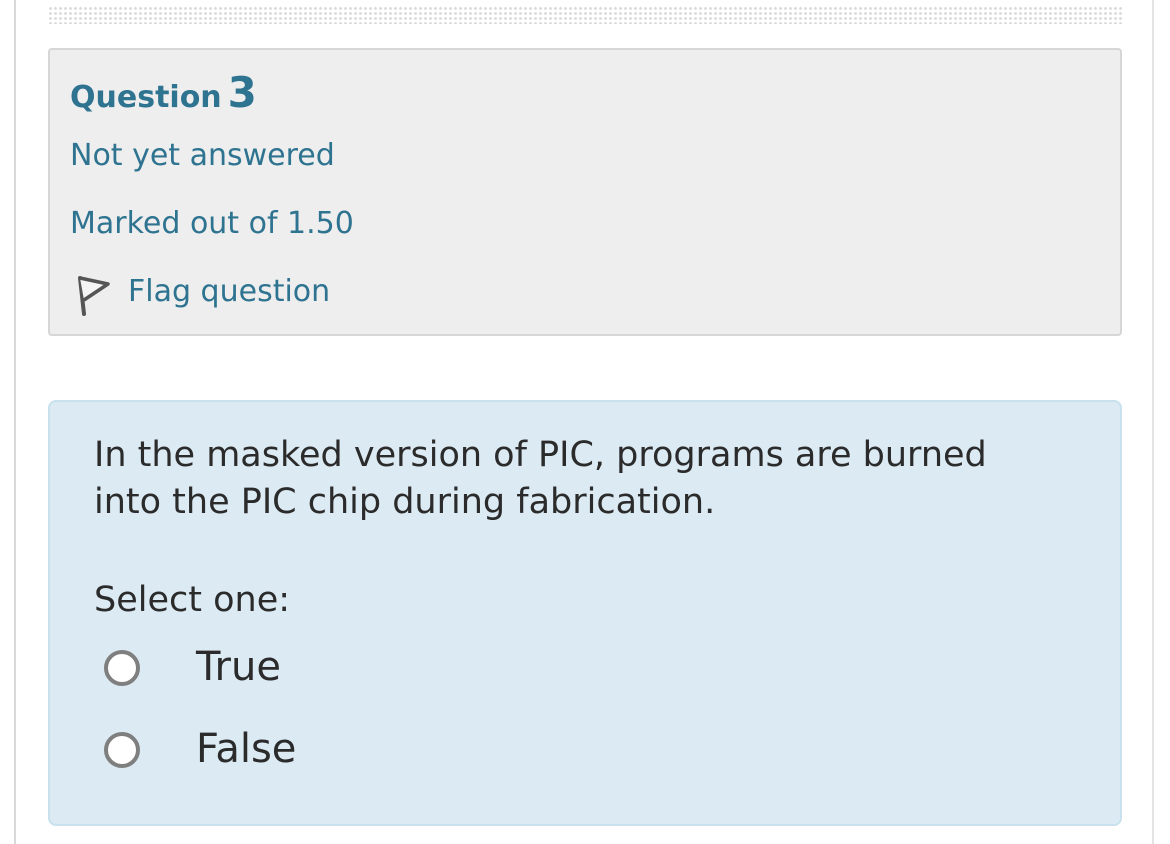  I want to click on left-border, so click(15, 422).